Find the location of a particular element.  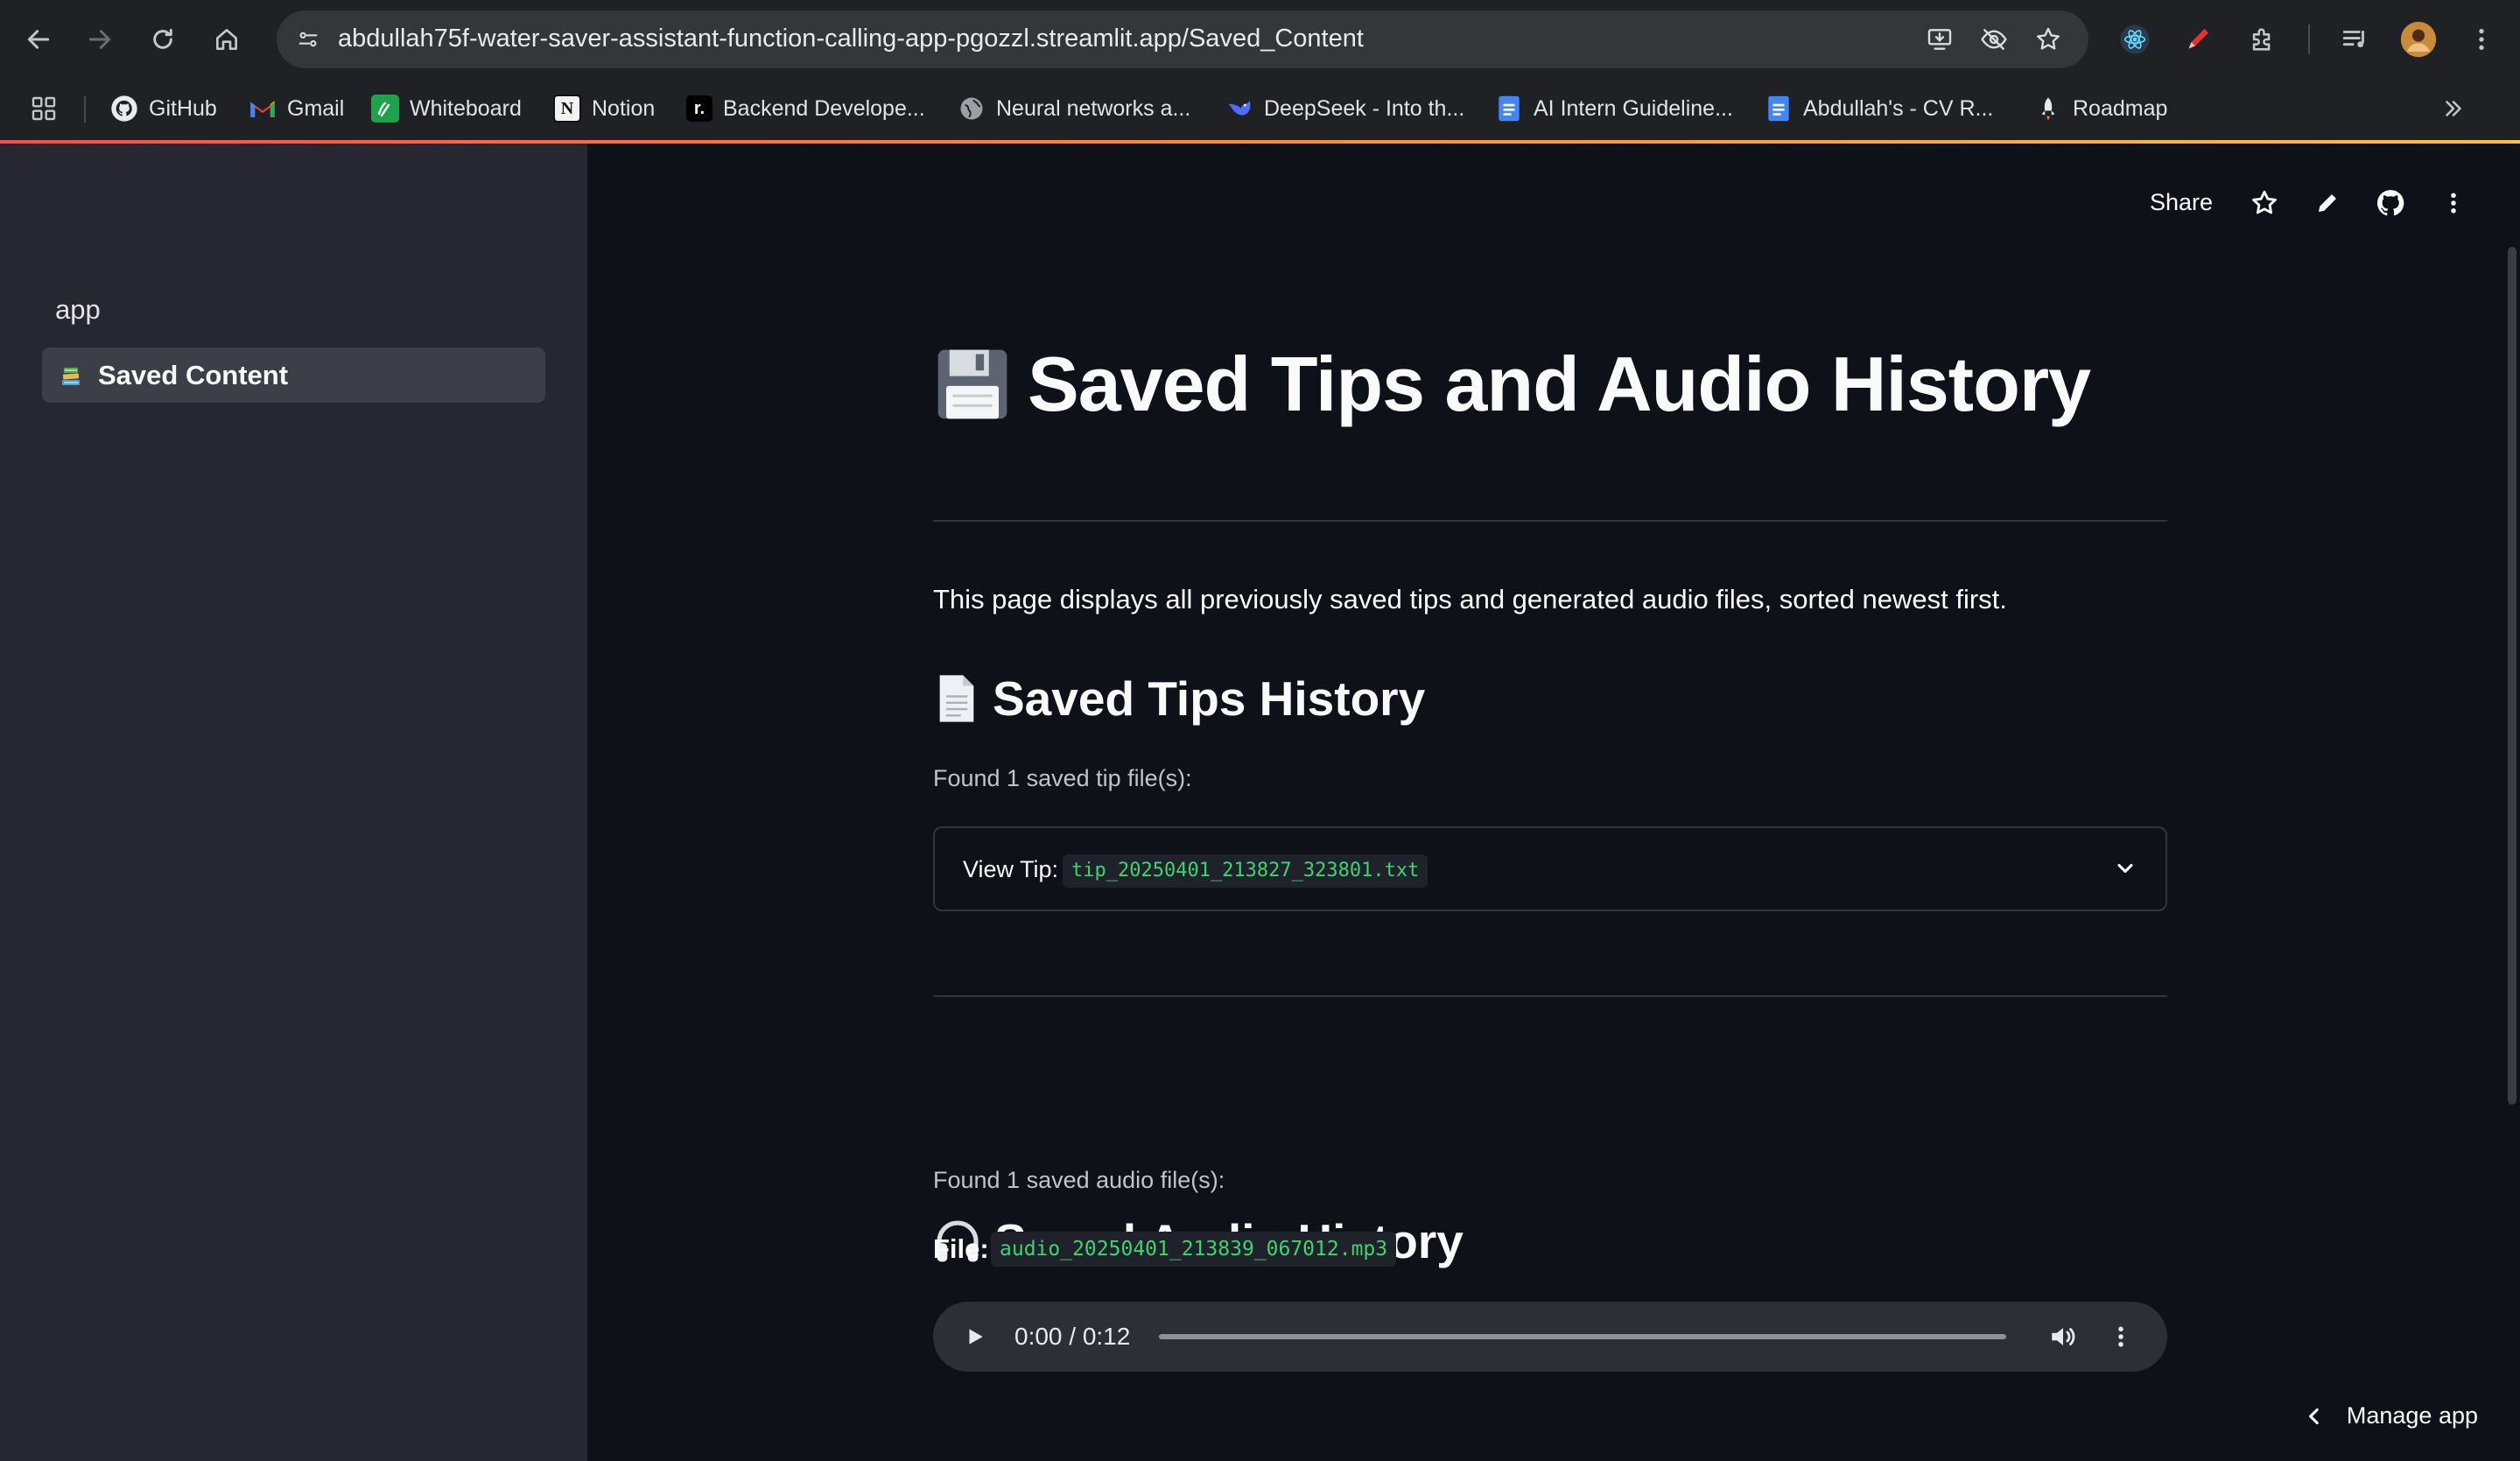

back-button is located at coordinates (38, 39).